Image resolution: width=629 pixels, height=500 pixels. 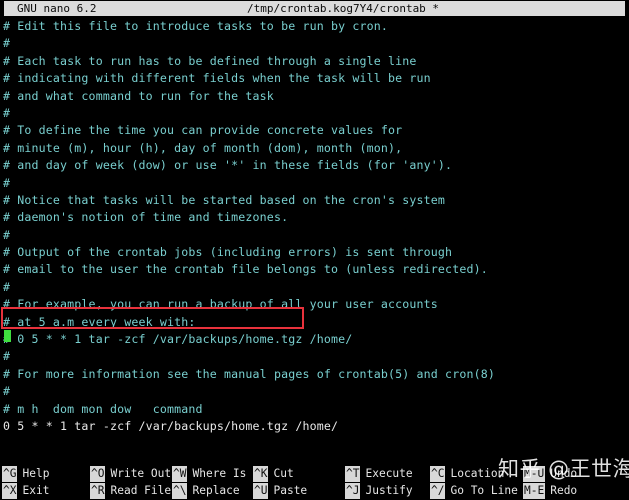 I want to click on shortcut-help: ^G Help, so click(x=25, y=474).